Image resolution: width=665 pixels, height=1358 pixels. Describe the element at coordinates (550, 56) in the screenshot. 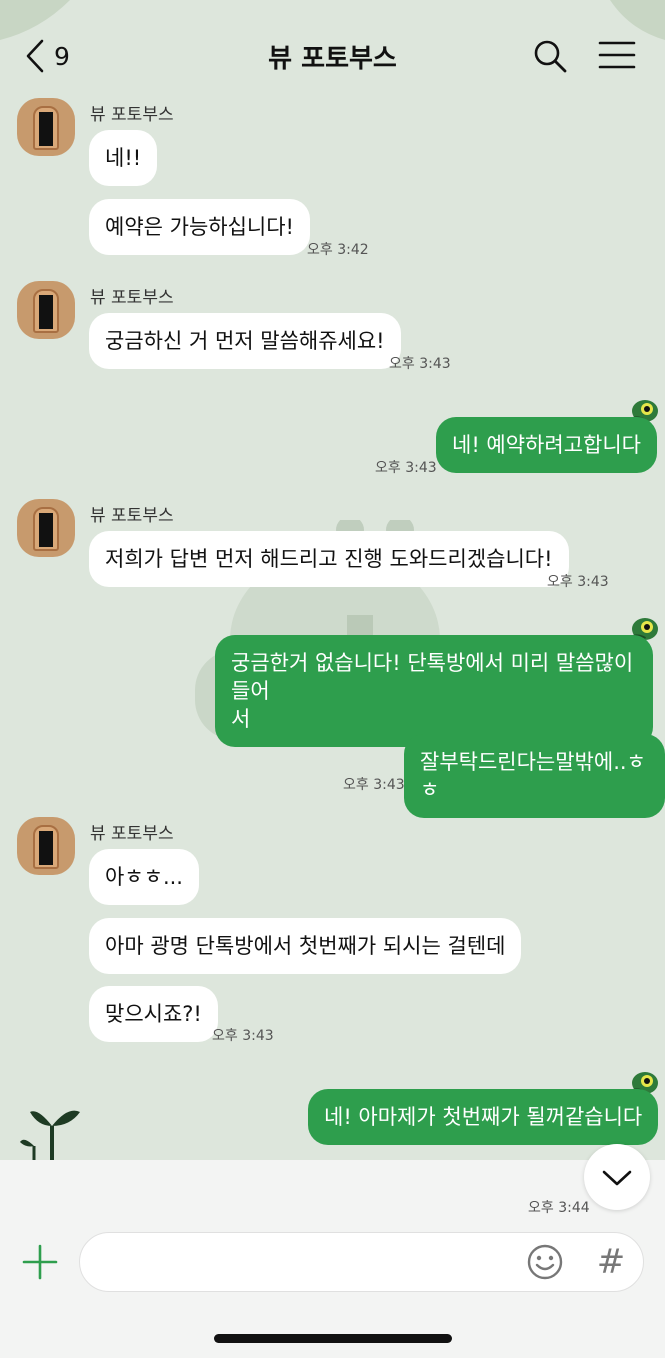

I see `search-icon` at that location.